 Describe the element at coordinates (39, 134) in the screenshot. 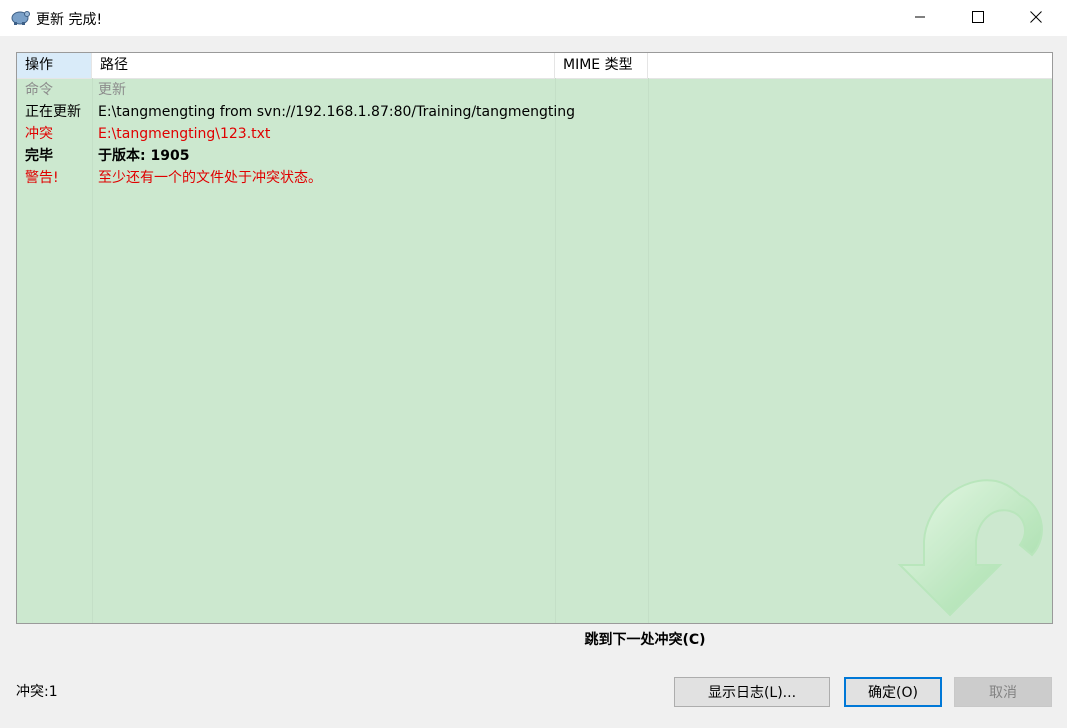

I see `row-action: 冲突` at that location.